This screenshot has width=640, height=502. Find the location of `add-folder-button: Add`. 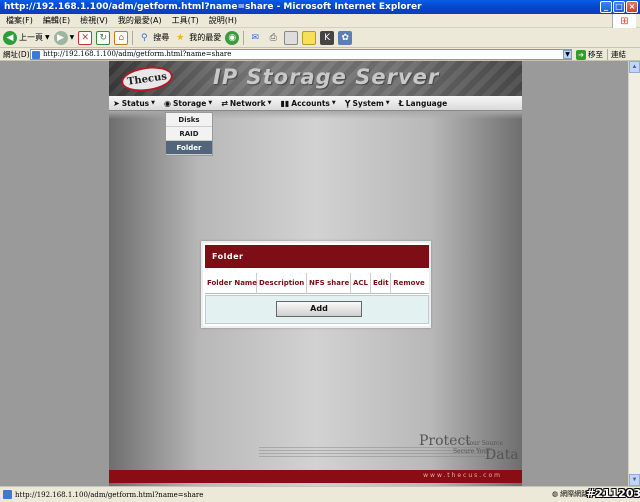

add-folder-button: Add is located at coordinates (319, 309).